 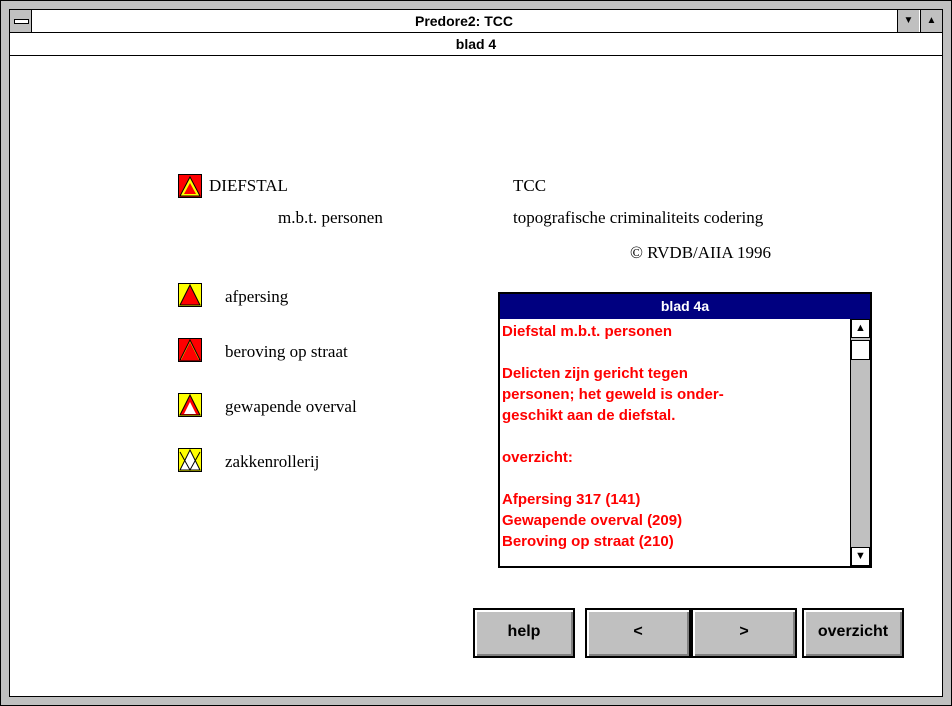 What do you see at coordinates (931, 21) in the screenshot?
I see `maximize-button: ▲` at bounding box center [931, 21].